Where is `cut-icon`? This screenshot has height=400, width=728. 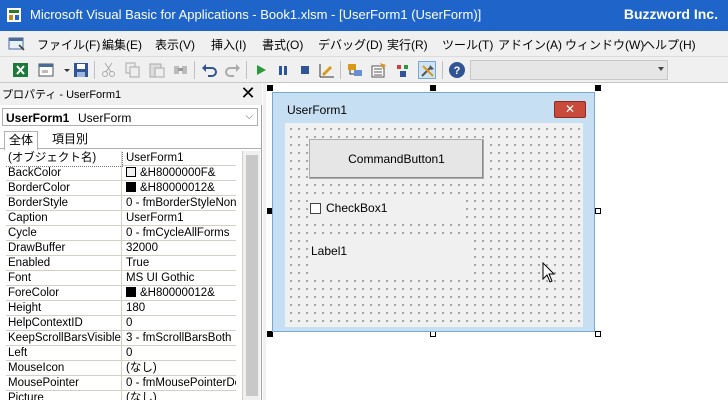 cut-icon is located at coordinates (109, 70).